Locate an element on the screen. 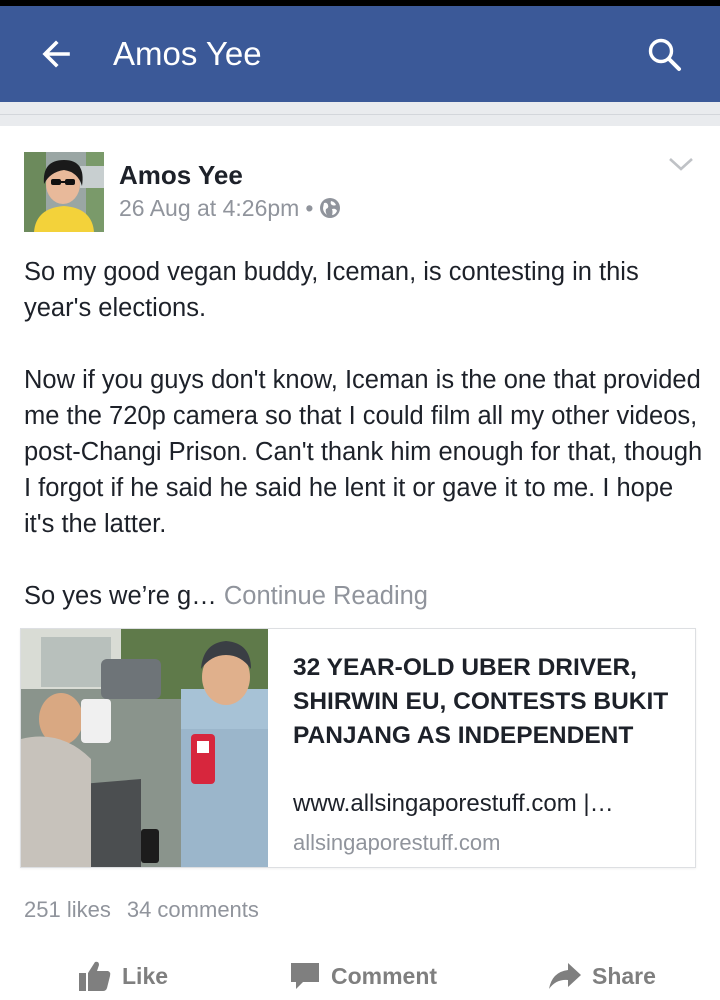 This screenshot has width=720, height=1000. globe-icon is located at coordinates (330, 208).